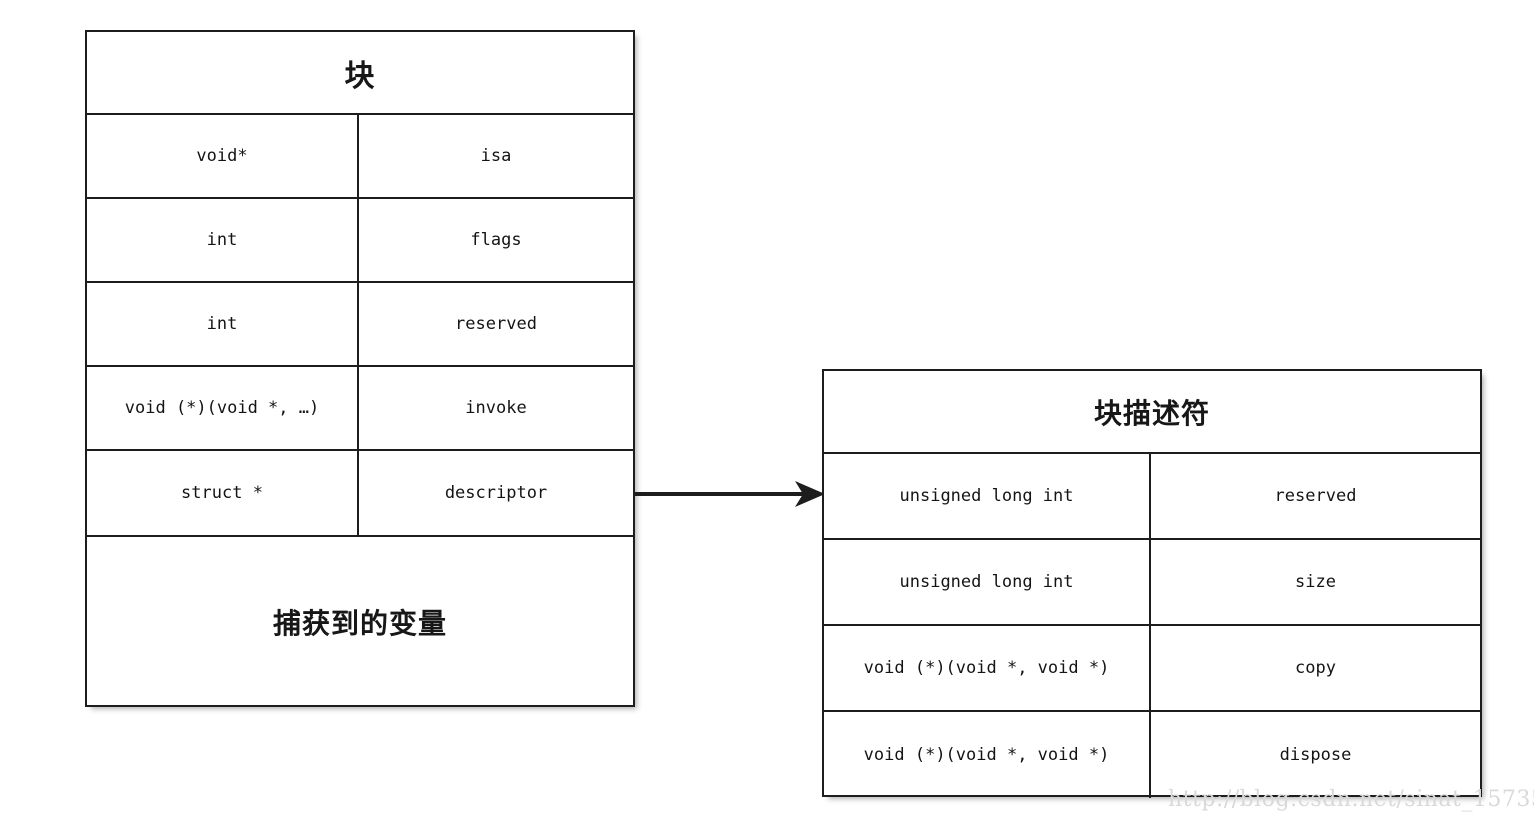 This screenshot has width=1534, height=820. Describe the element at coordinates (360, 621) in the screenshot. I see `captured-variables-section: 捕获到的变量` at that location.